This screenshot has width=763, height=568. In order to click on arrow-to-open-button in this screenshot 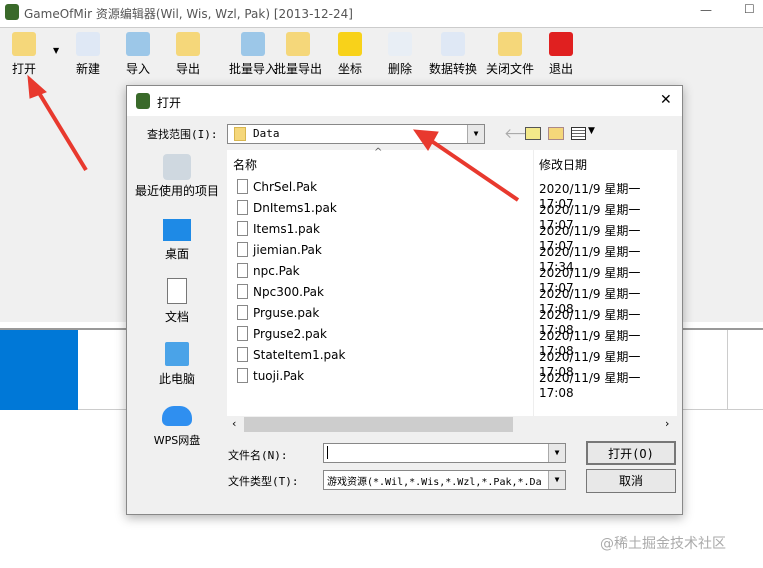, I will do `click(61, 129)`.